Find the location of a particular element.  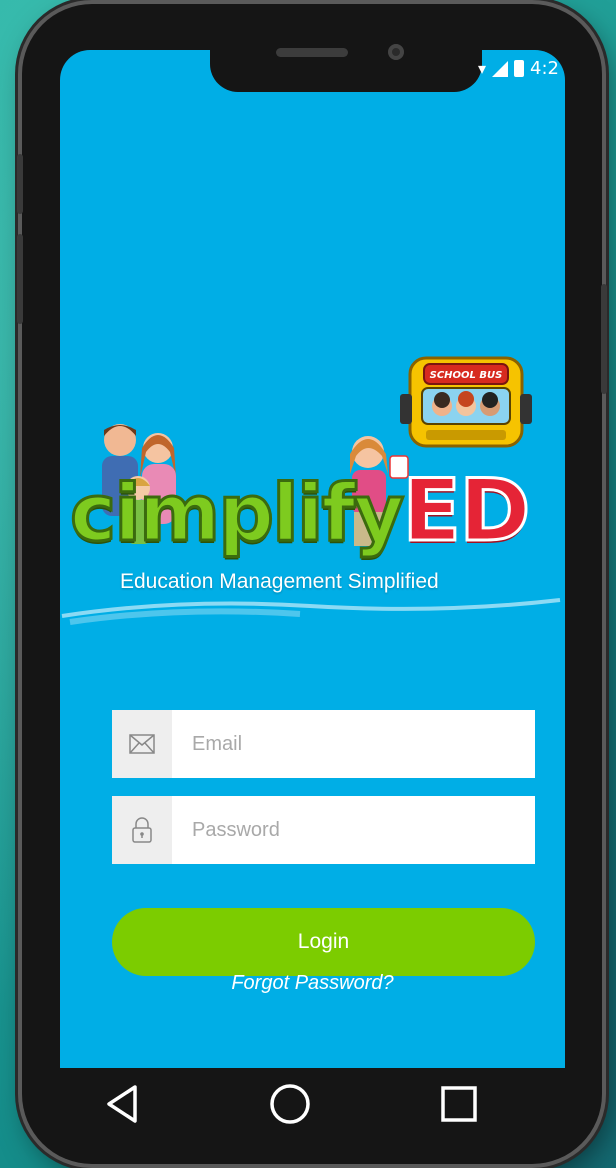

speaker is located at coordinates (312, 52).